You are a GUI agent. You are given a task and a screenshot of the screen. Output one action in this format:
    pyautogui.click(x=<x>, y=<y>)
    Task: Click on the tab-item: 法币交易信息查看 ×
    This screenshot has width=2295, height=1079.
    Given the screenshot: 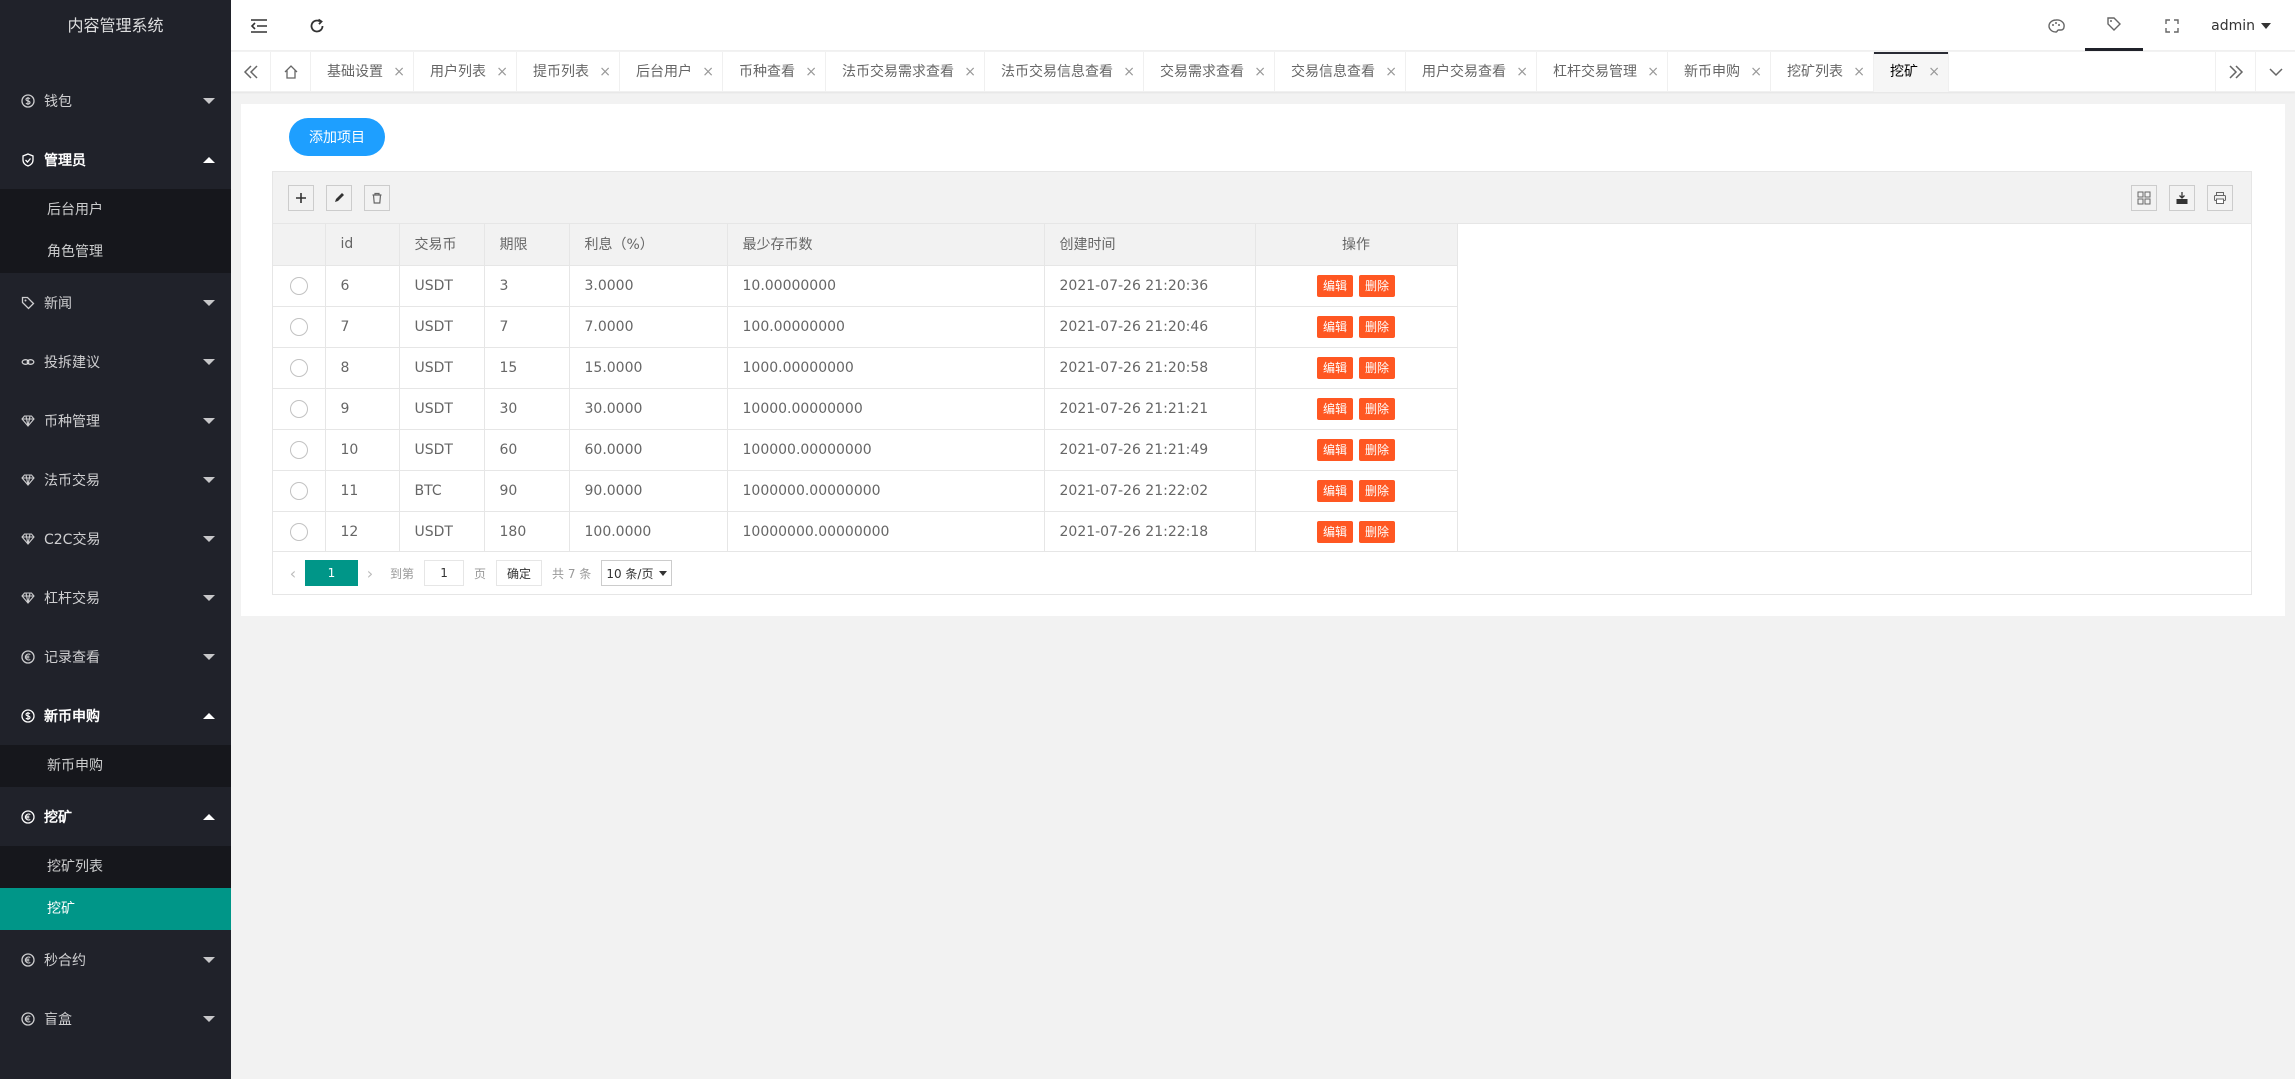 What is the action you would take?
    pyautogui.click(x=1064, y=72)
    